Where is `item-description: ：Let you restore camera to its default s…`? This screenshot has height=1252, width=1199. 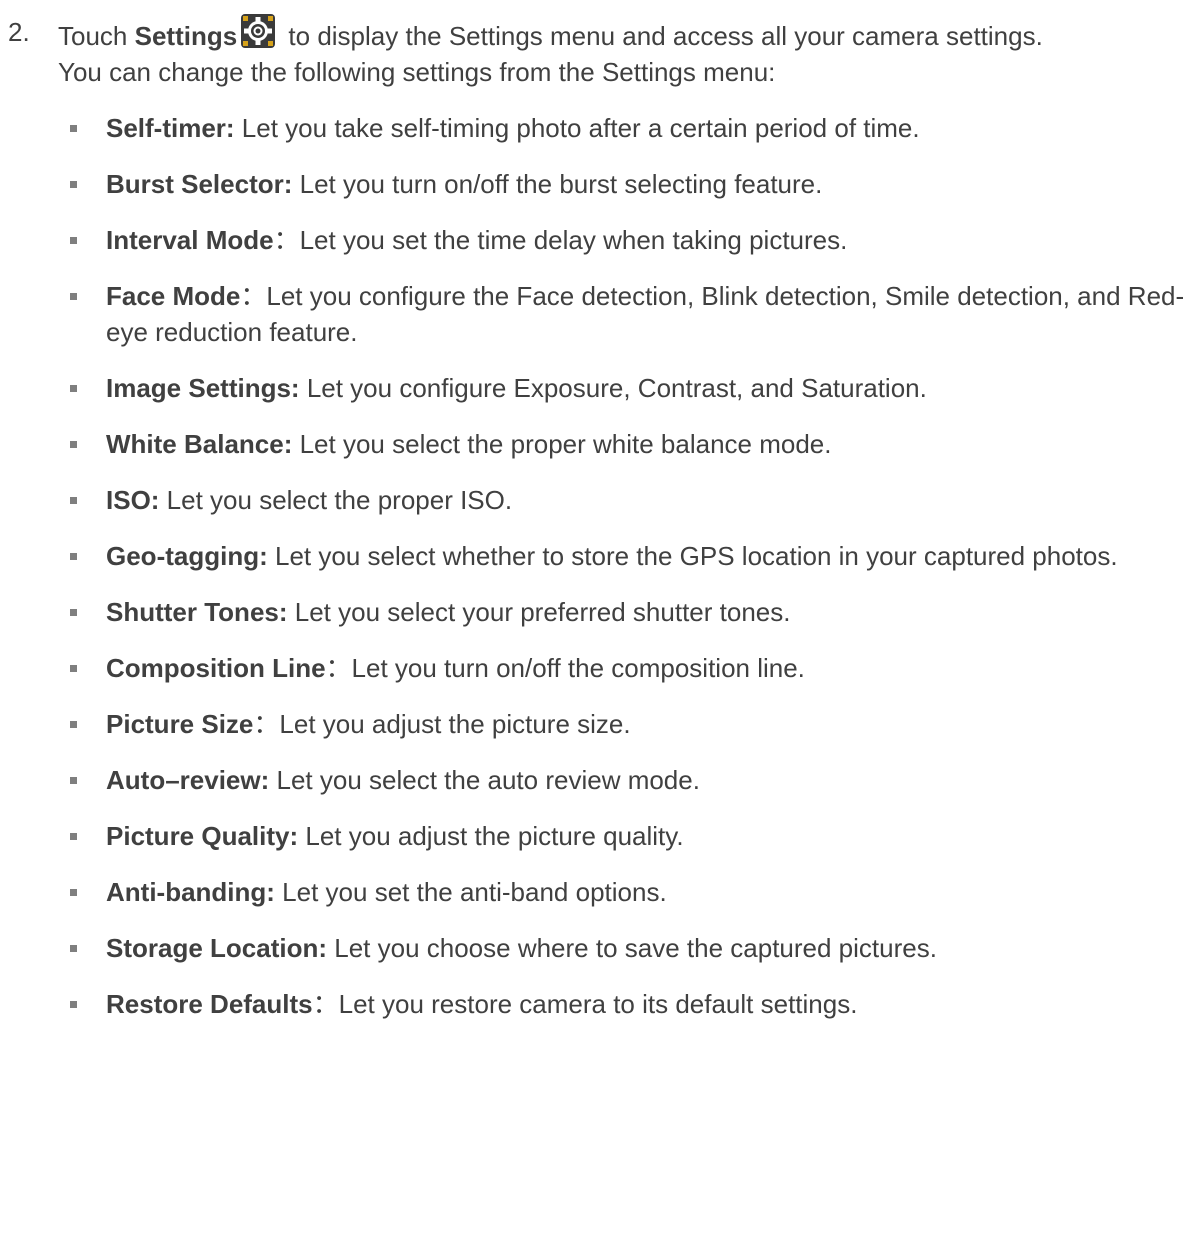
item-description: ：Let you restore camera to its default s… is located at coordinates (585, 1004).